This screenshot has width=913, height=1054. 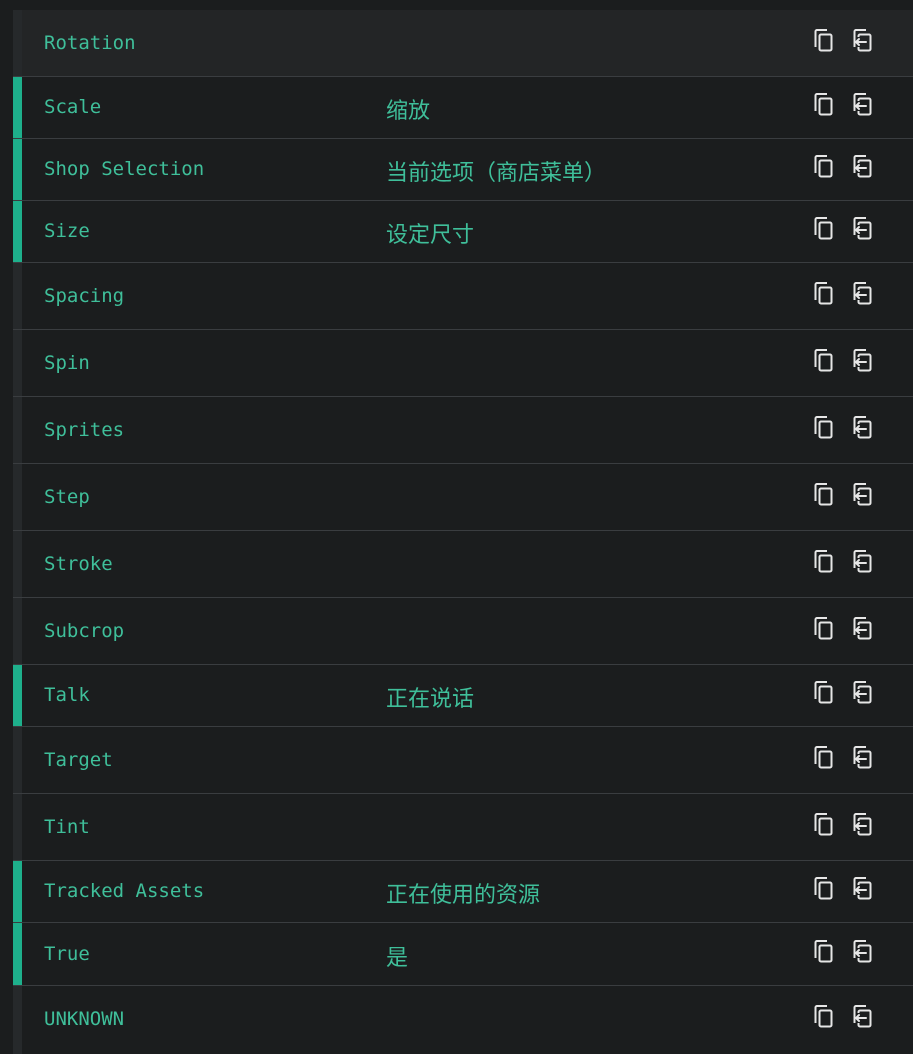 I want to click on translation-key: True, so click(x=67, y=954).